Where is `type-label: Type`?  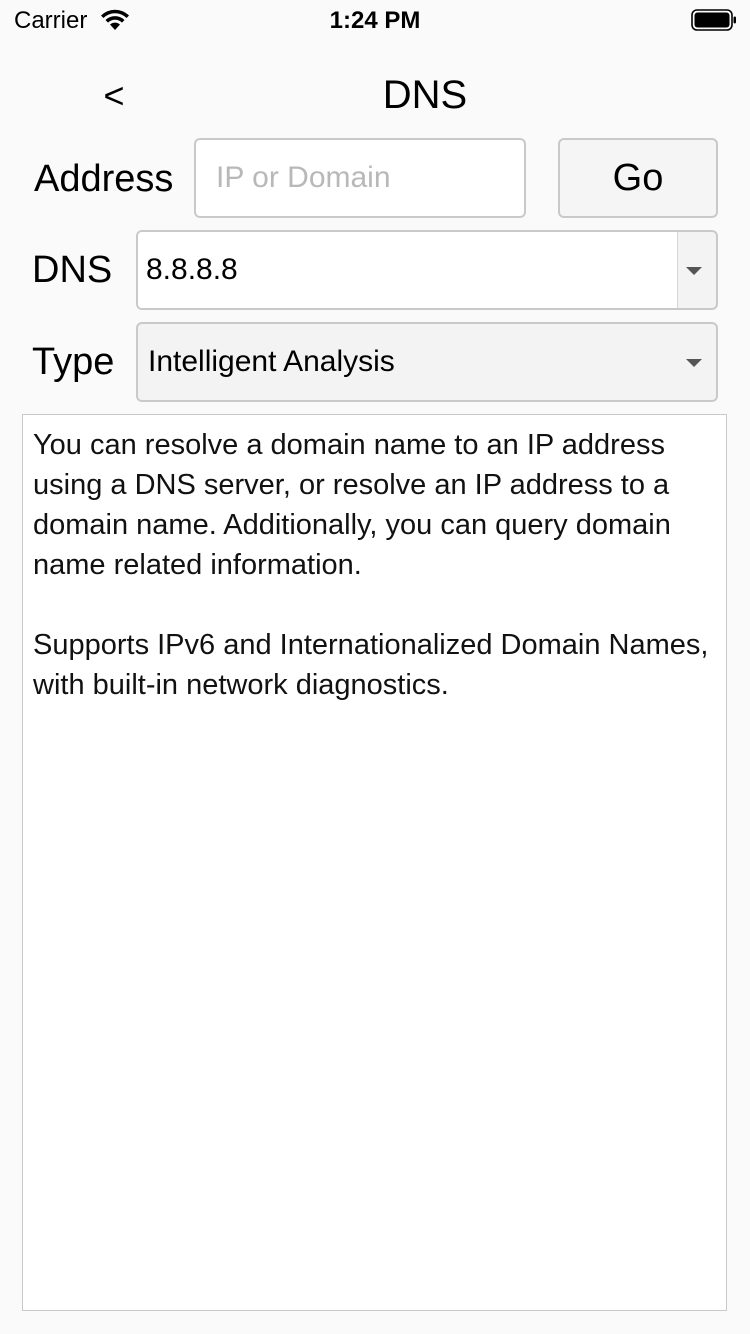
type-label: Type is located at coordinates (73, 362).